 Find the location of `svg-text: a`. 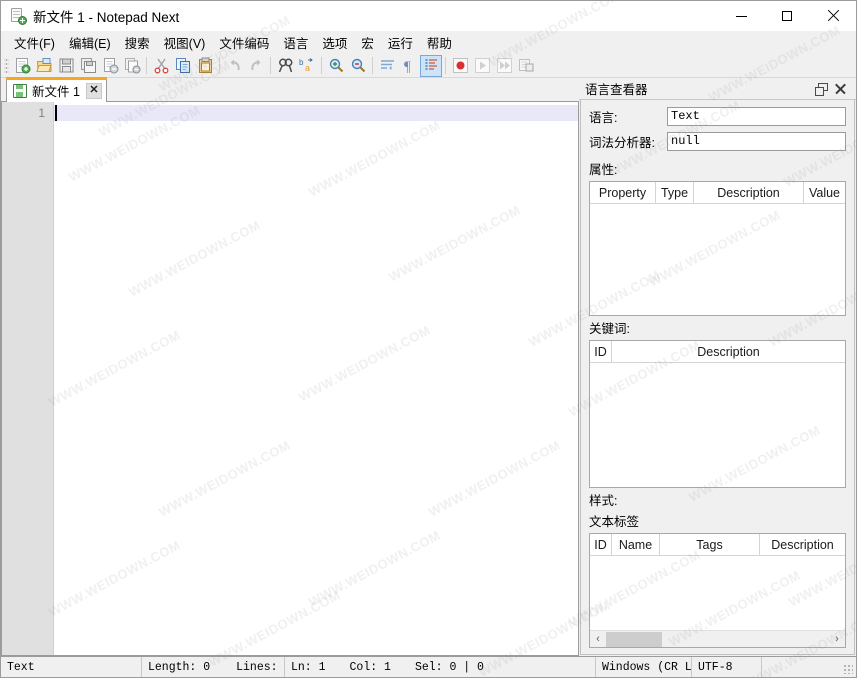

svg-text: a is located at coordinates (307, 68).